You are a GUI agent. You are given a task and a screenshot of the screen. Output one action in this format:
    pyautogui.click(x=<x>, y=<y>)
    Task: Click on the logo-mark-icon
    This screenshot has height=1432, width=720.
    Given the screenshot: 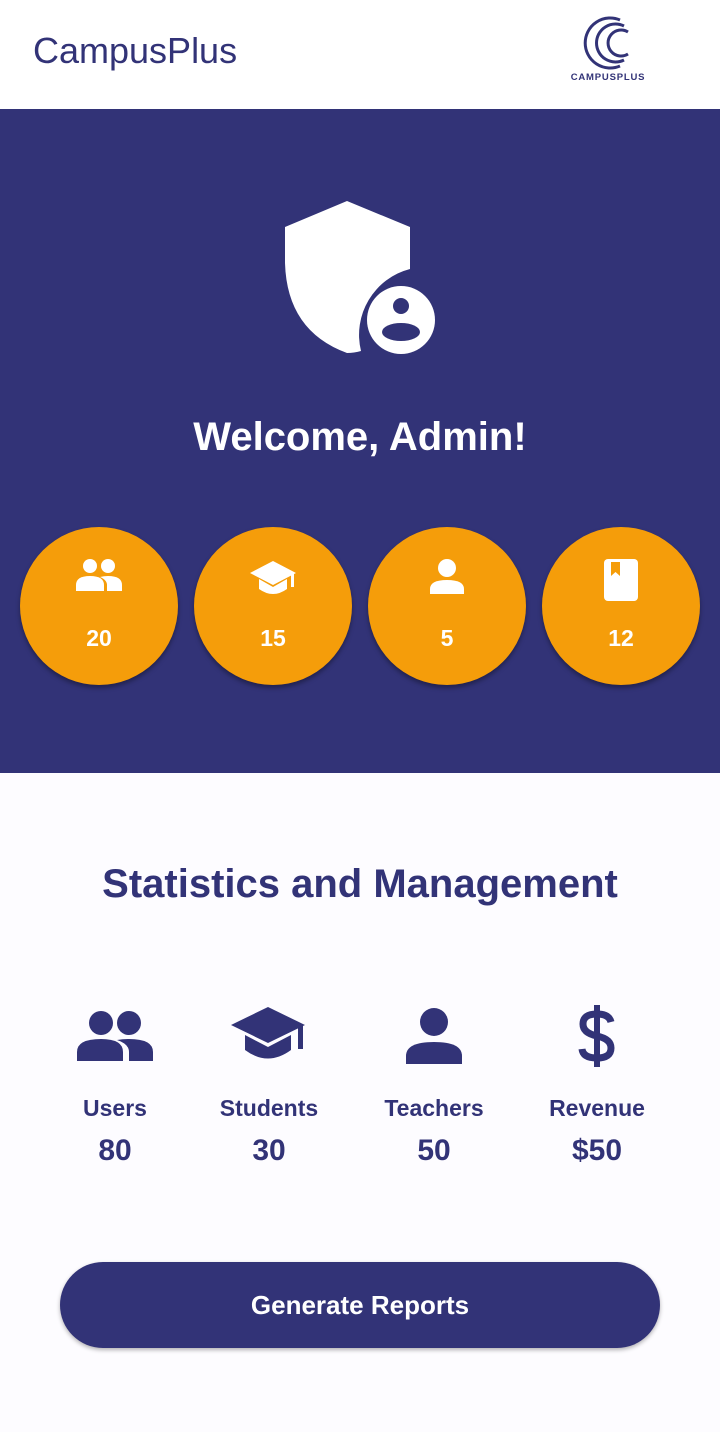 What is the action you would take?
    pyautogui.click(x=606, y=43)
    